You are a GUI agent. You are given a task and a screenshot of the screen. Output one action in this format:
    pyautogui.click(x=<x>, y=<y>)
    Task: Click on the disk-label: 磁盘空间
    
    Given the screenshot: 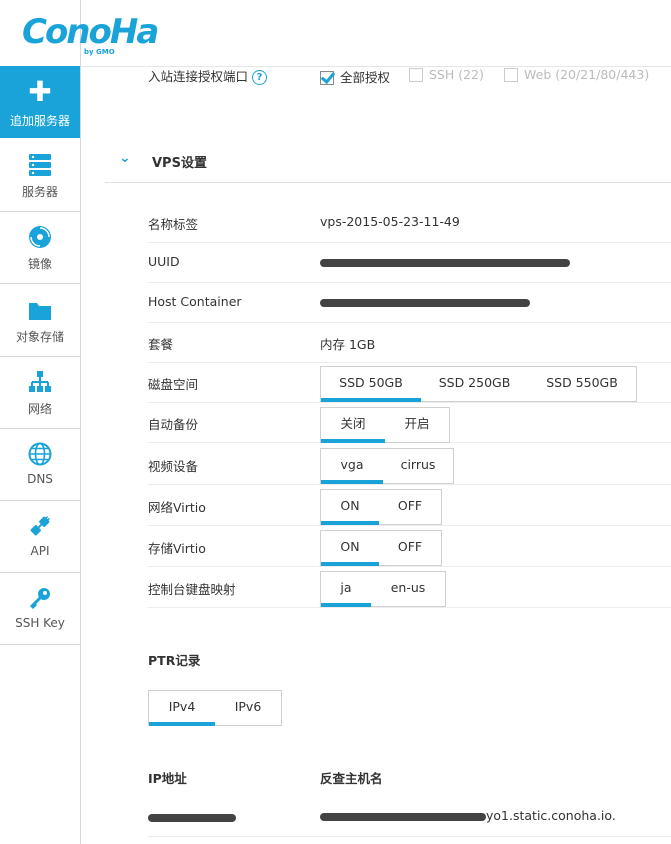 What is the action you would take?
    pyautogui.click(x=173, y=384)
    